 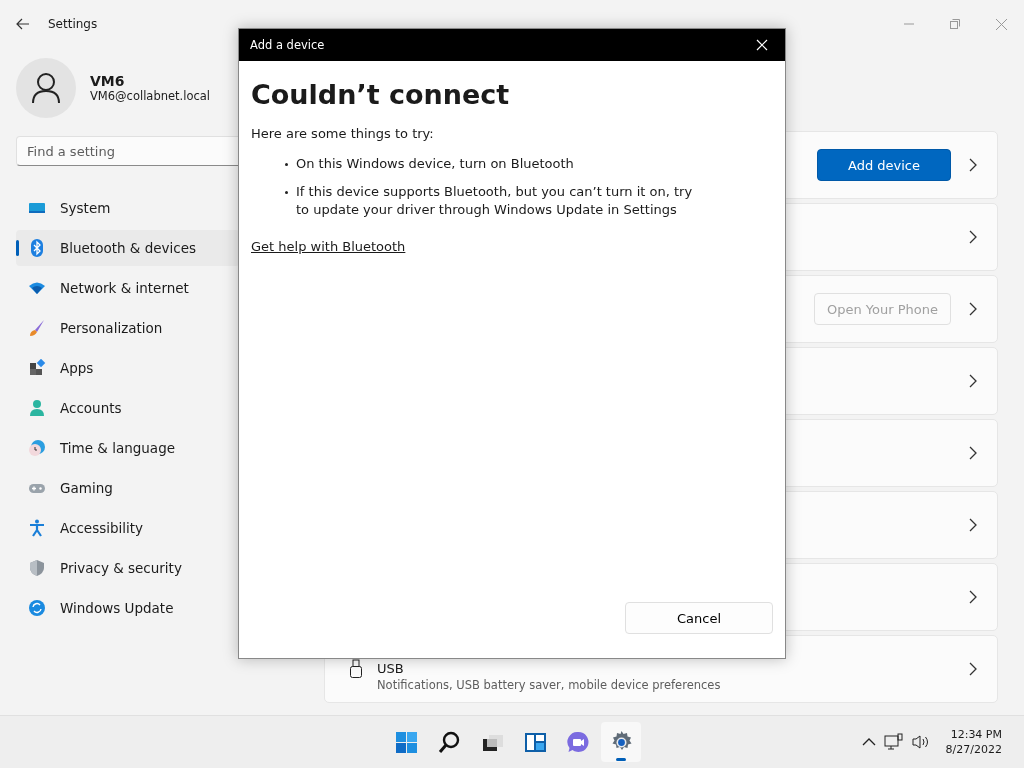 I want to click on account-name: VM6, so click(x=108, y=81).